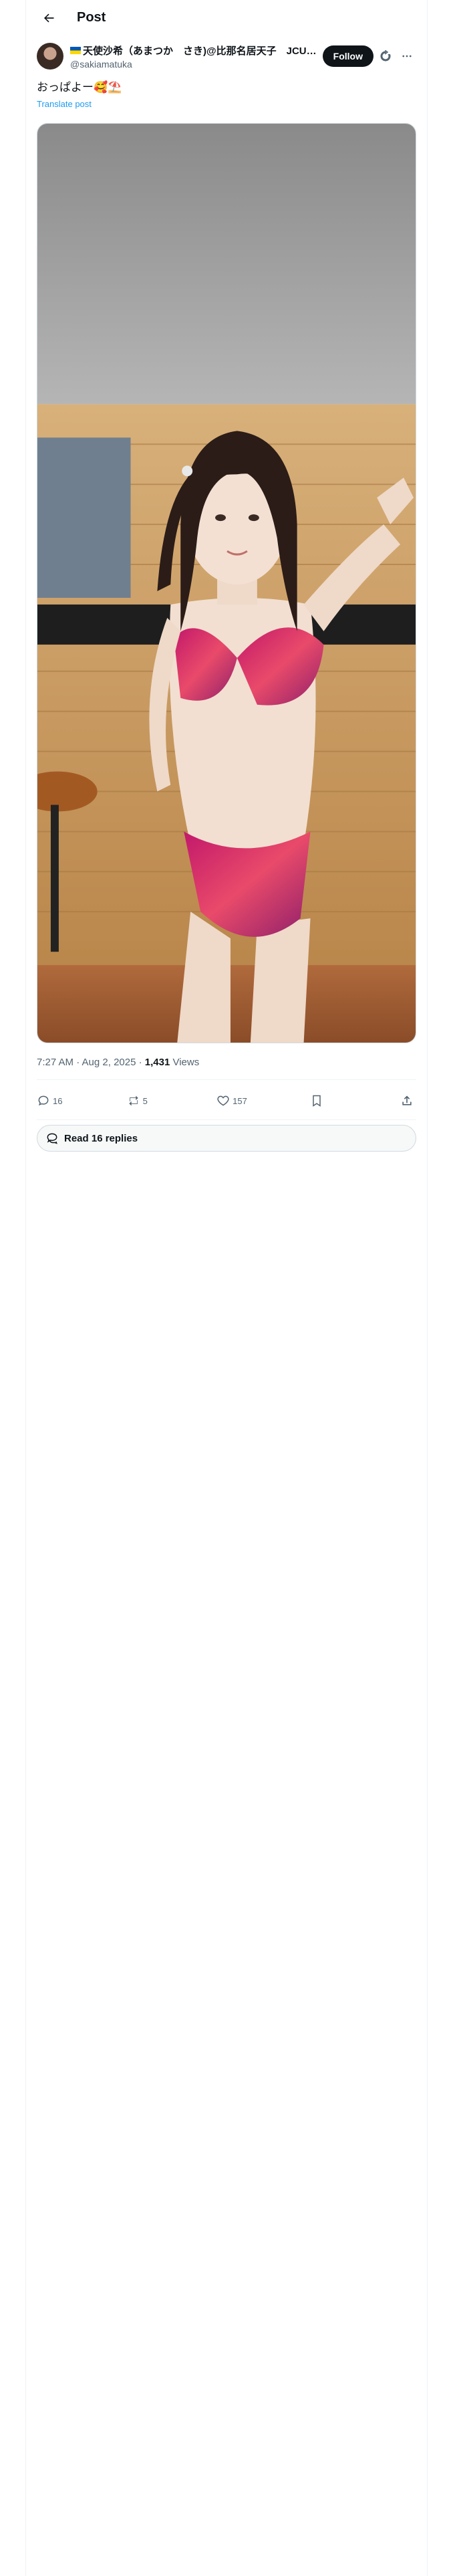 This screenshot has height=2576, width=451. What do you see at coordinates (231, 1101) in the screenshot?
I see `like-button: 157` at bounding box center [231, 1101].